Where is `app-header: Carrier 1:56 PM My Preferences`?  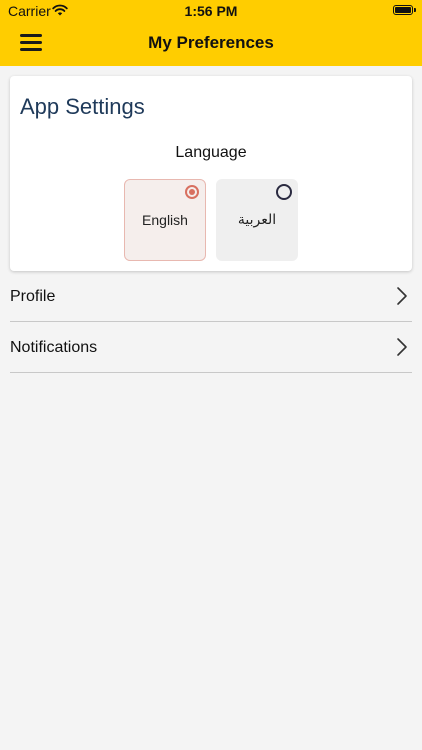
app-header: Carrier 1:56 PM My Preferences is located at coordinates (211, 33).